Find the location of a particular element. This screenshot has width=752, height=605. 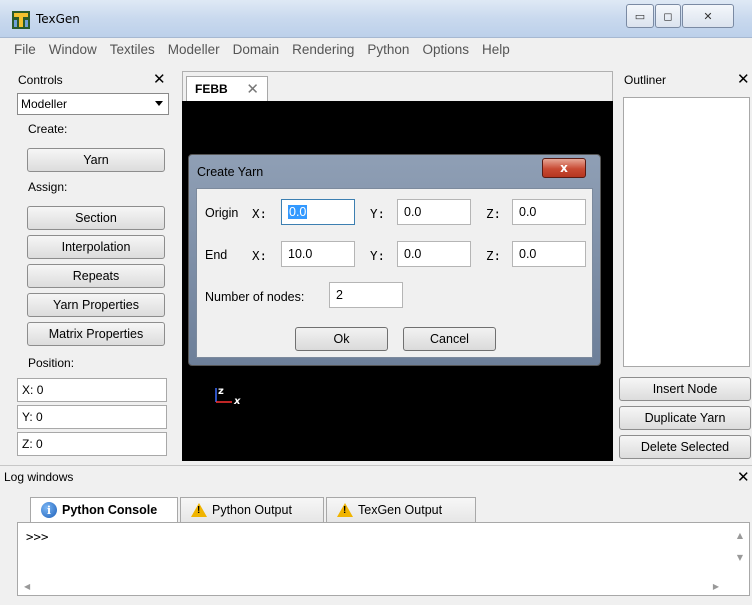

info-icon: i is located at coordinates (49, 510).